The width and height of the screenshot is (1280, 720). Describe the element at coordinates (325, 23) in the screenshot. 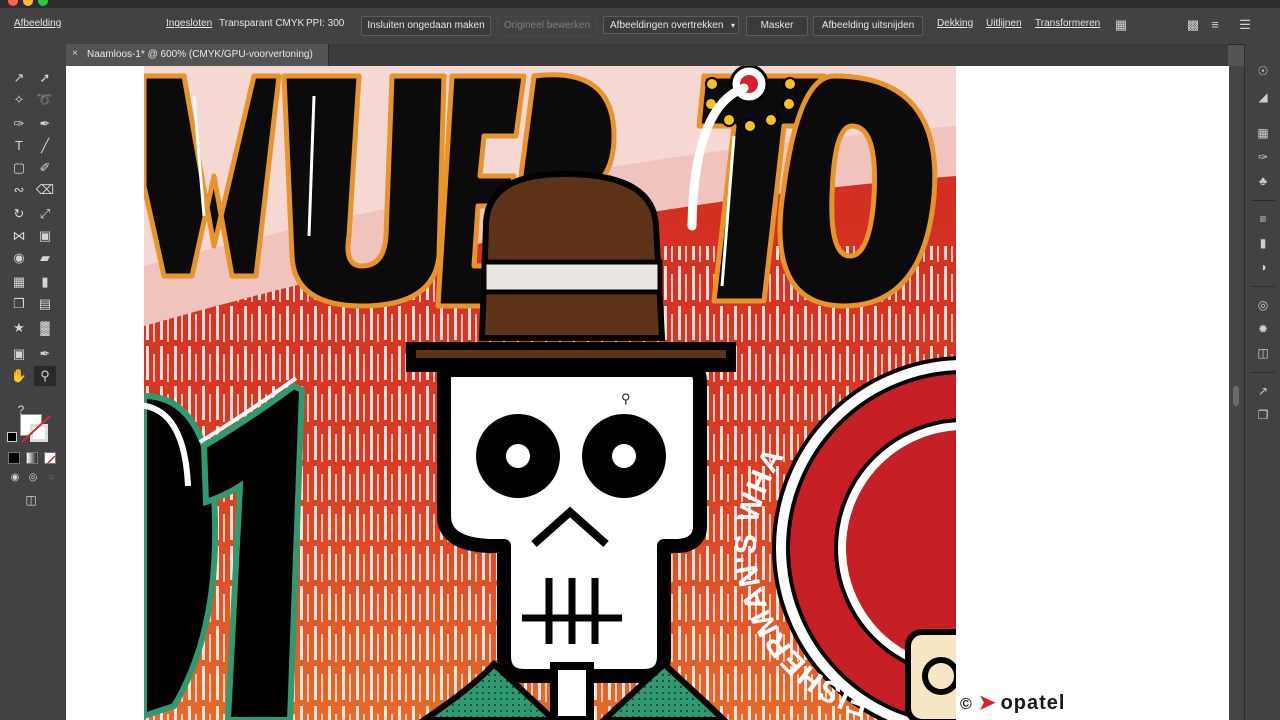

I see `ppi-label: PPI: 300` at that location.